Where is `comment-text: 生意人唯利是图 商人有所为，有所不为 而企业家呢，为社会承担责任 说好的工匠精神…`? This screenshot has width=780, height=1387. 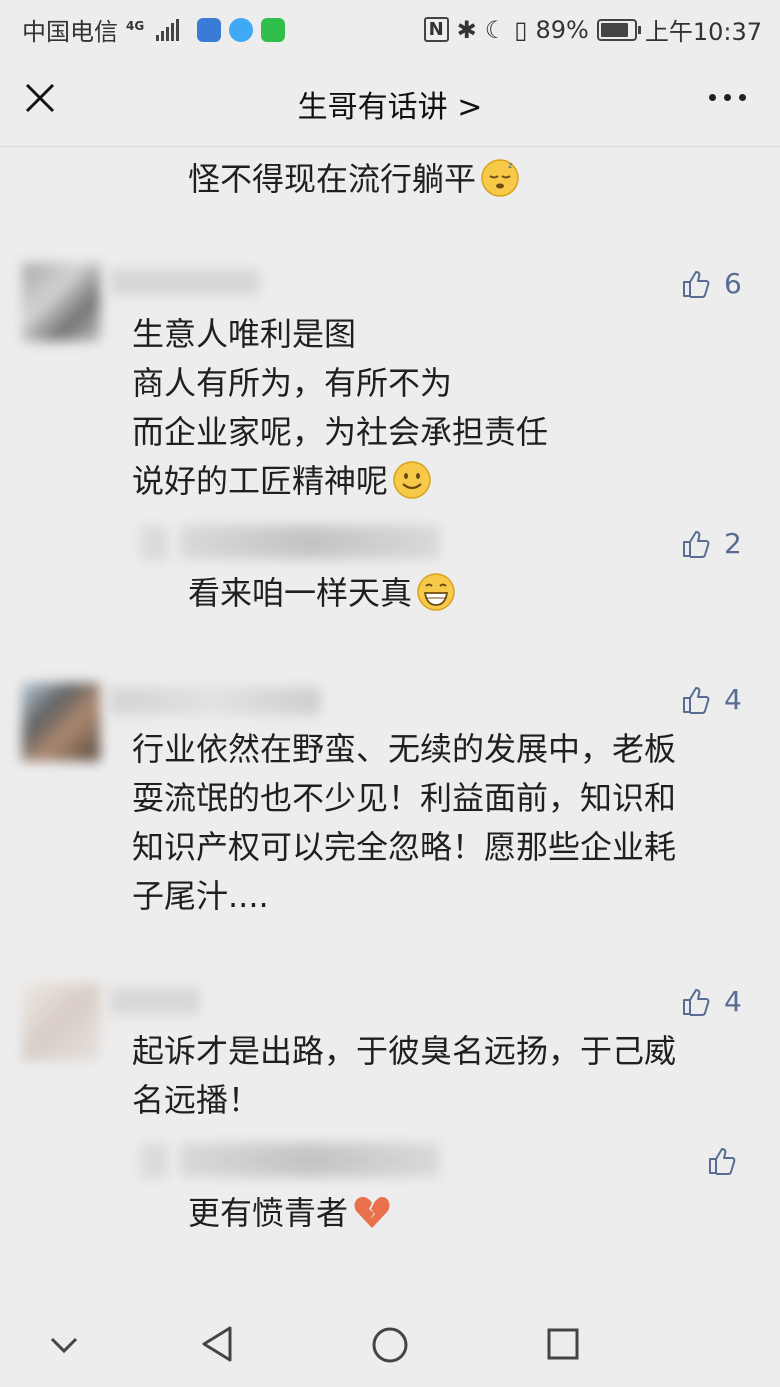 comment-text: 生意人唯利是图 商人有所为，有所不为 而企业家呢，为社会承担责任 说好的工匠精神… is located at coordinates (340, 408).